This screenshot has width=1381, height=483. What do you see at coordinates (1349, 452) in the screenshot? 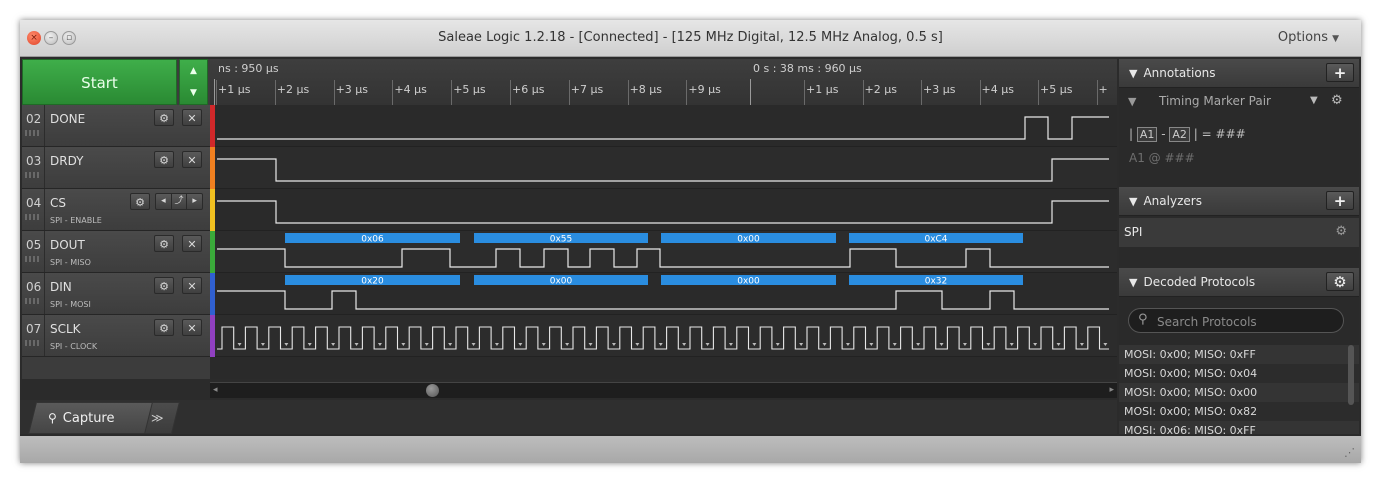
I see `resize-grip-icon: ⋰` at bounding box center [1349, 452].